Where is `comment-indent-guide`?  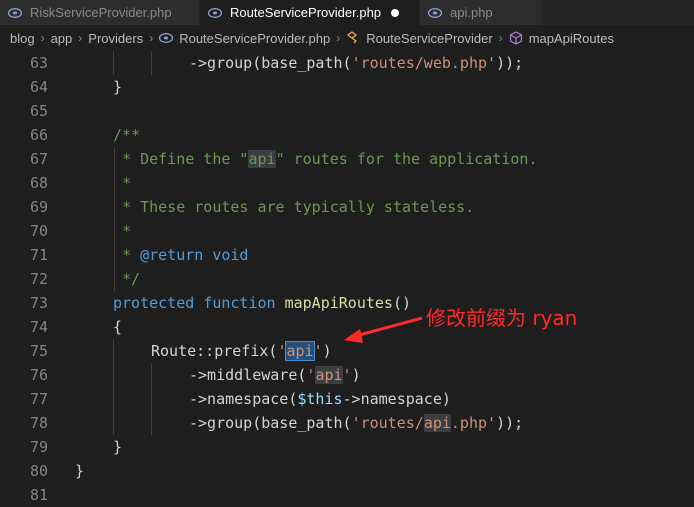
comment-indent-guide is located at coordinates (114, 219).